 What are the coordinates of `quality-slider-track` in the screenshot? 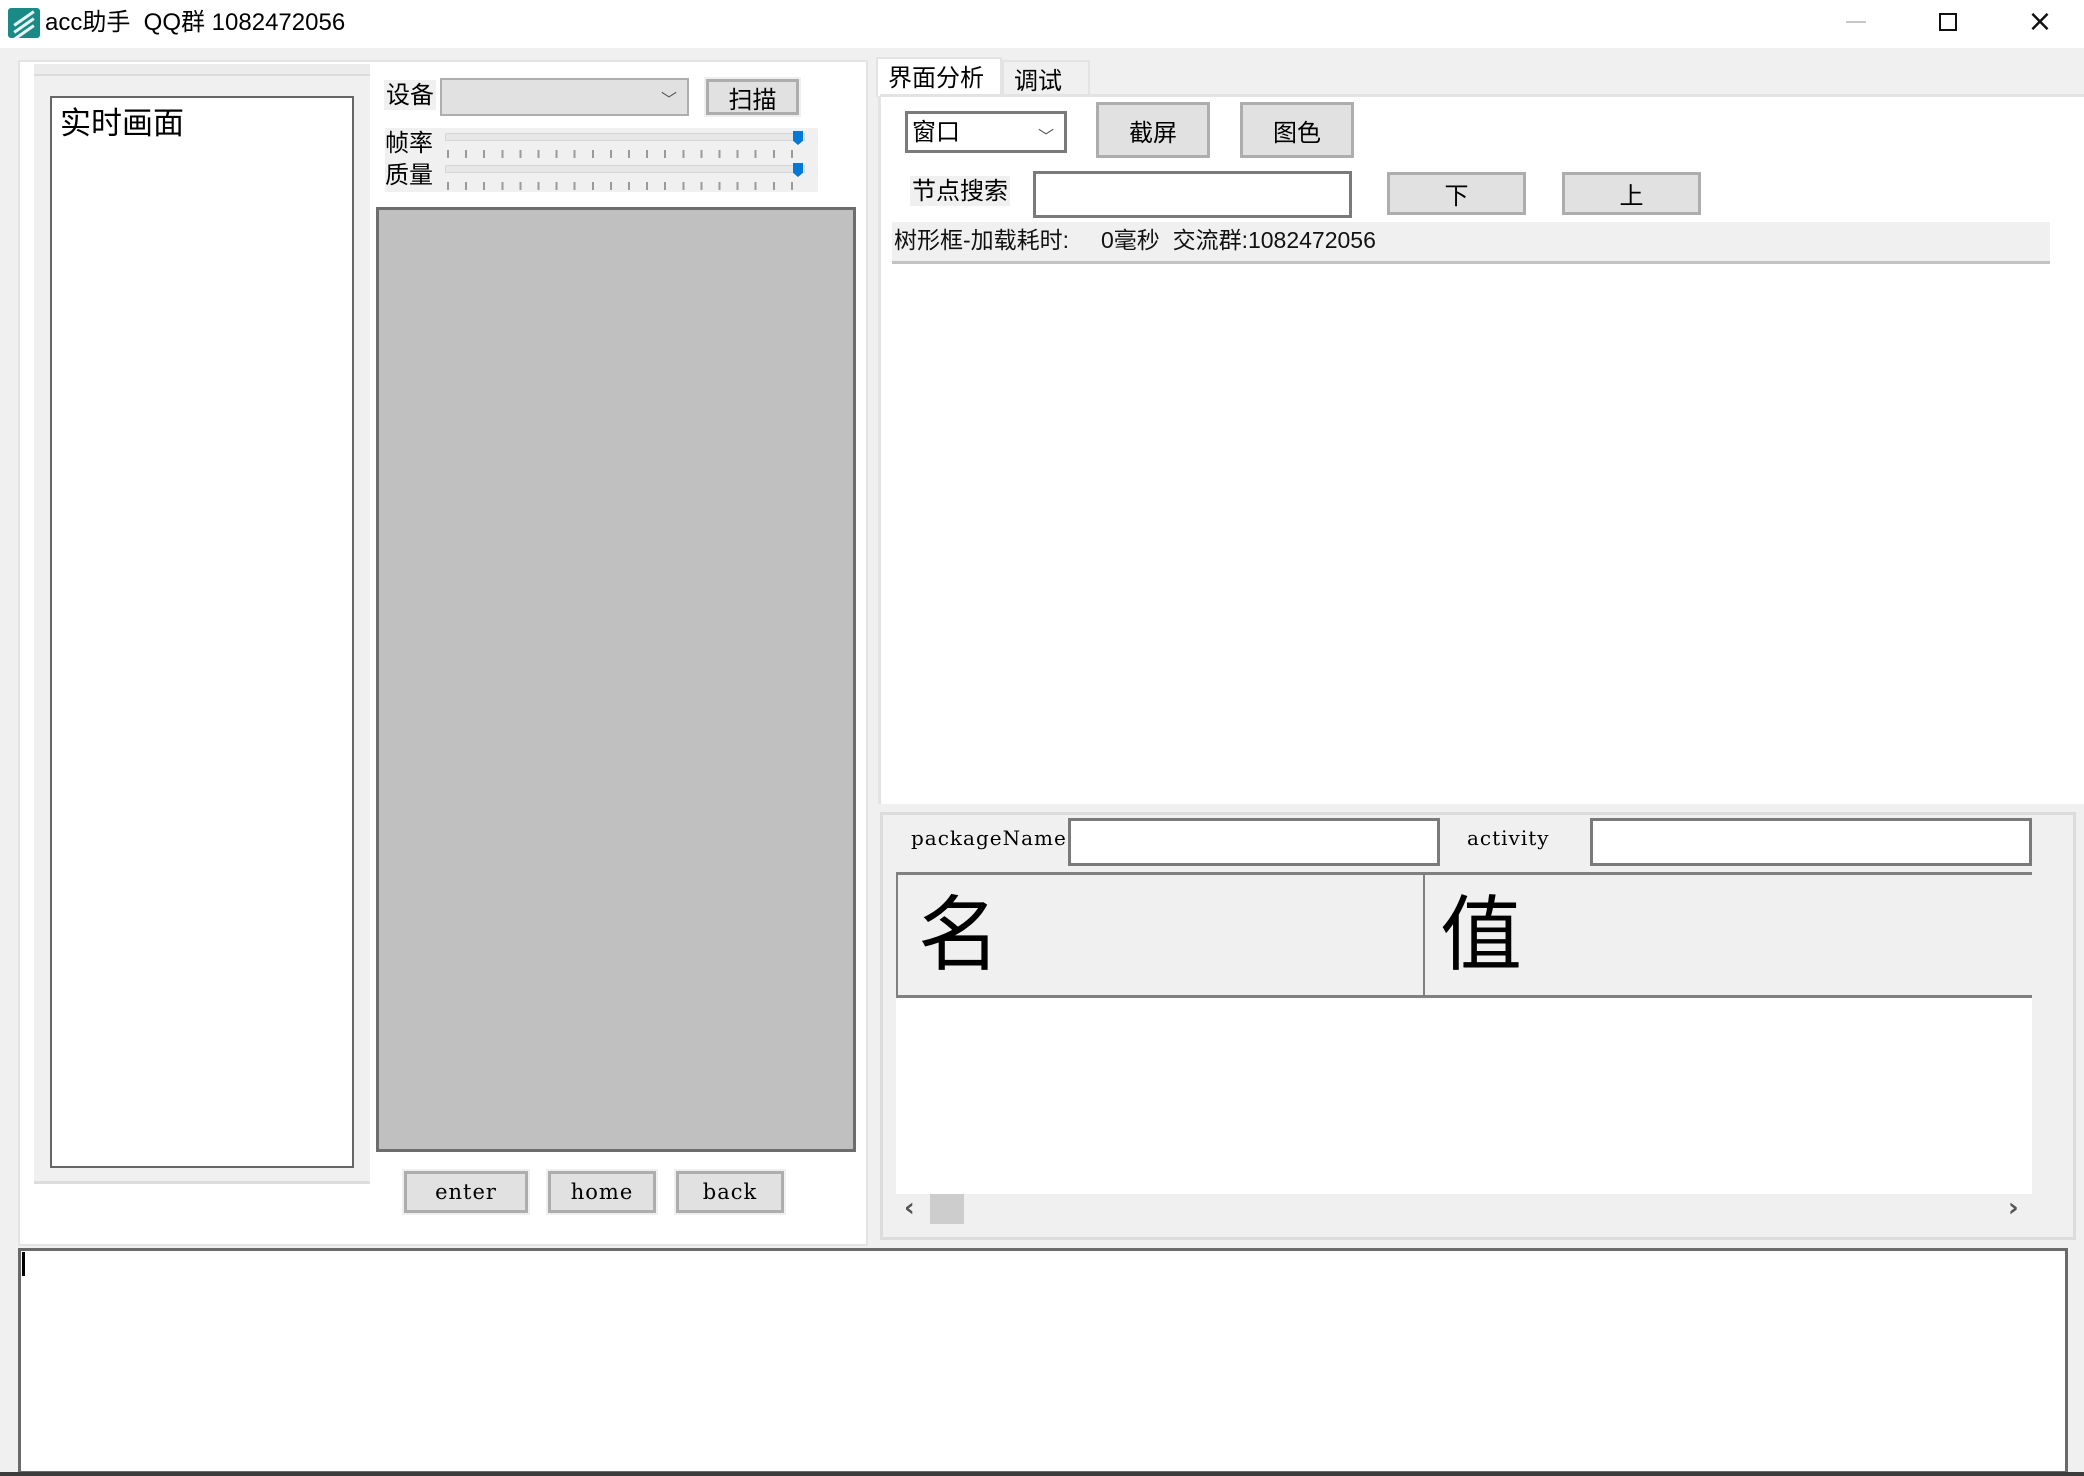 It's located at (625, 169).